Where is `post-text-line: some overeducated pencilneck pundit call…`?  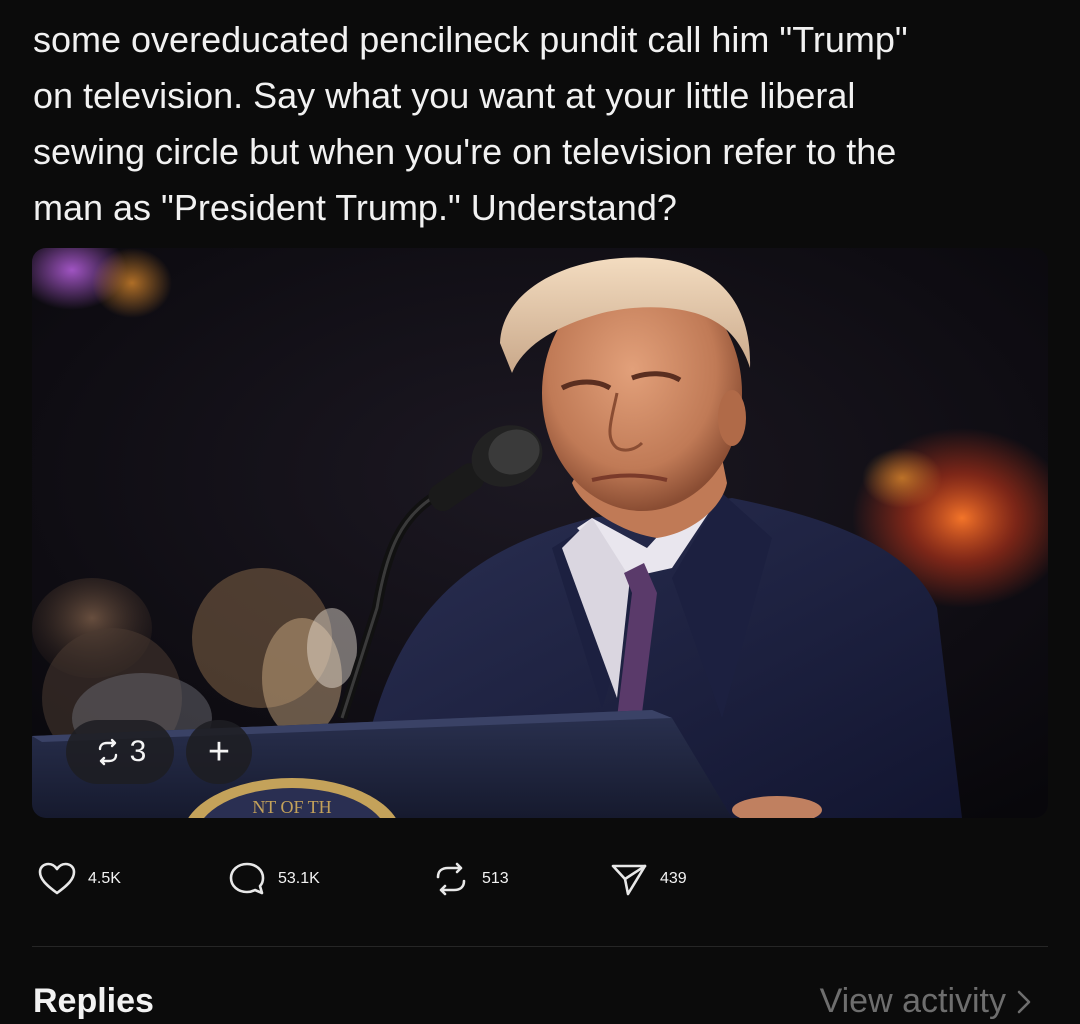
post-text-line: some overeducated pencilneck pundit call… is located at coordinates (470, 39).